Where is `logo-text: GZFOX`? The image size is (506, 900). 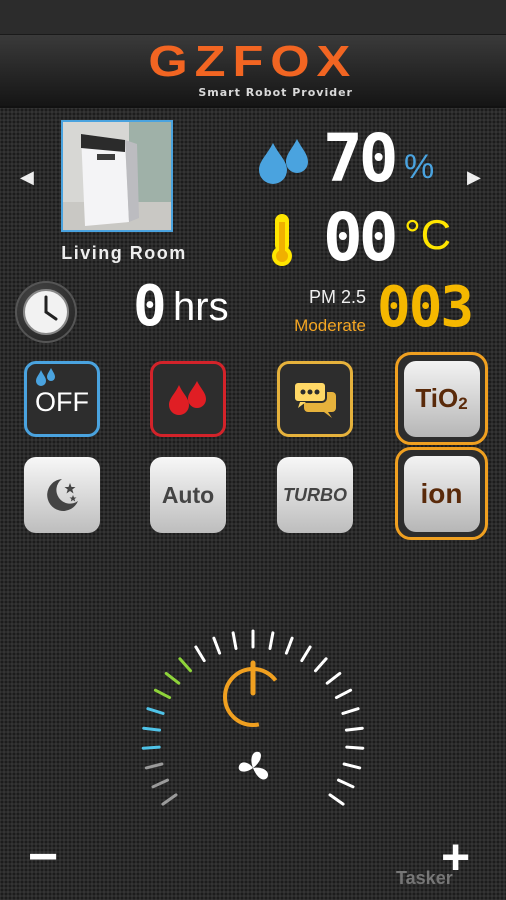
logo-text: GZFOX is located at coordinates (253, 61).